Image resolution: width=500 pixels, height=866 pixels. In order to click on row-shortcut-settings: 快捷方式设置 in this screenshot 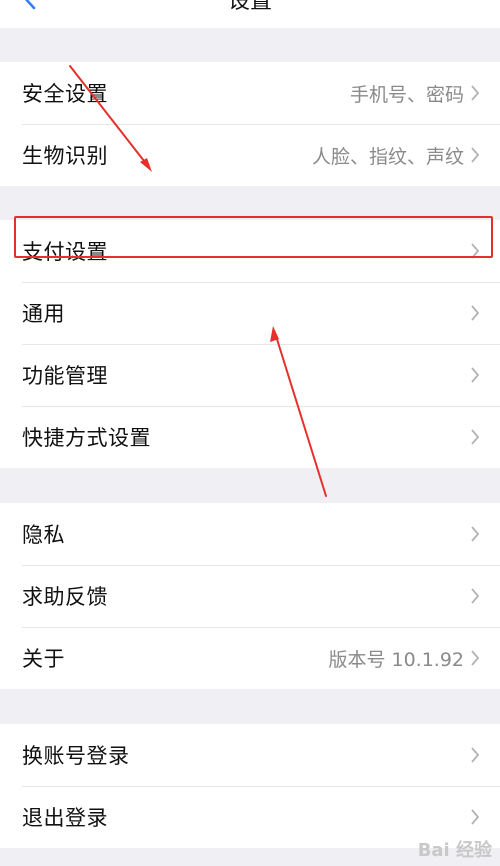, I will do `click(250, 437)`.